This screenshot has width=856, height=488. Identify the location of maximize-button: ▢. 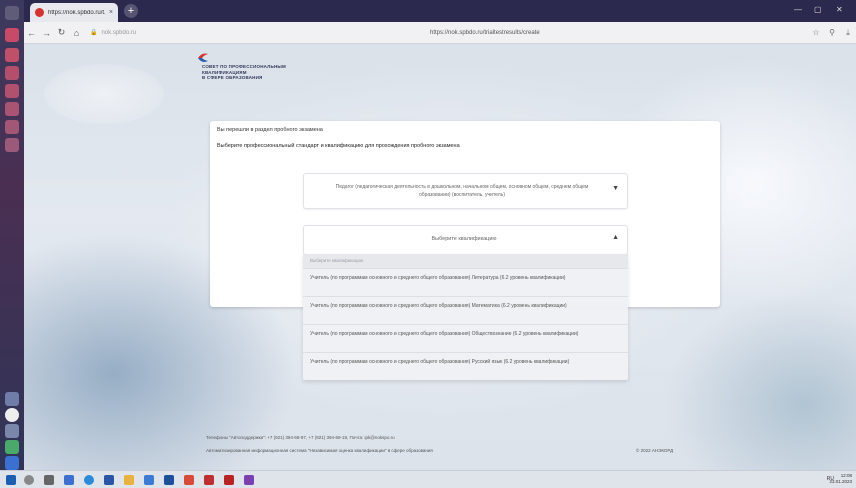
(818, 9).